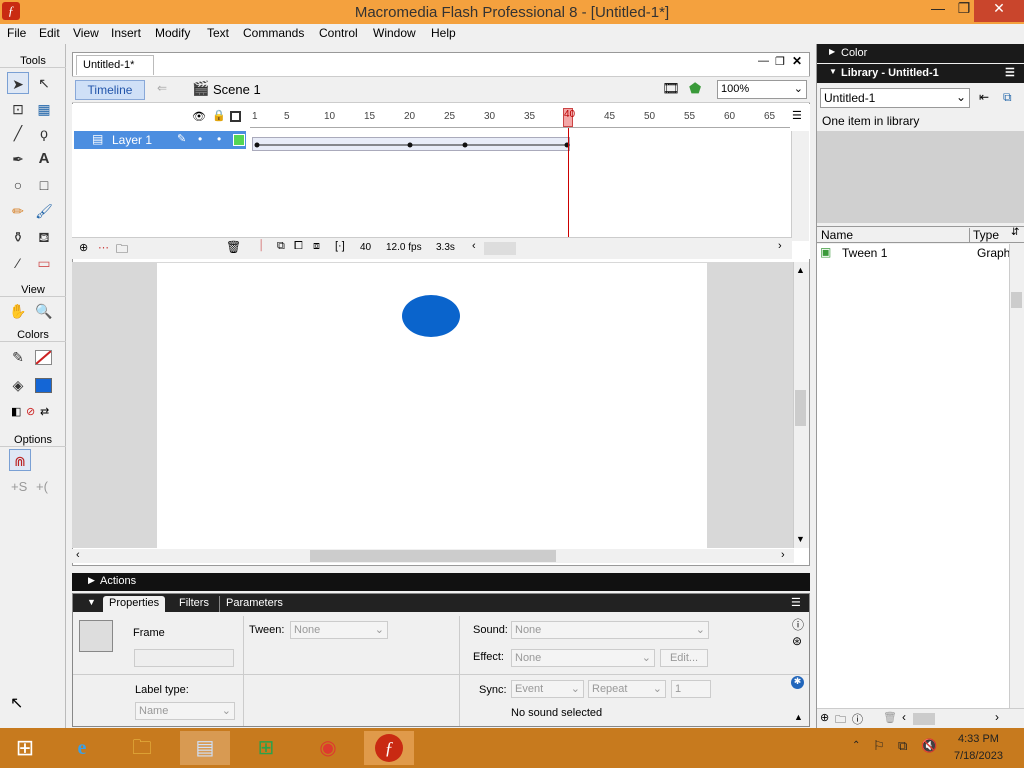  I want to click on add-guide-icon: ⋯, so click(103, 247).